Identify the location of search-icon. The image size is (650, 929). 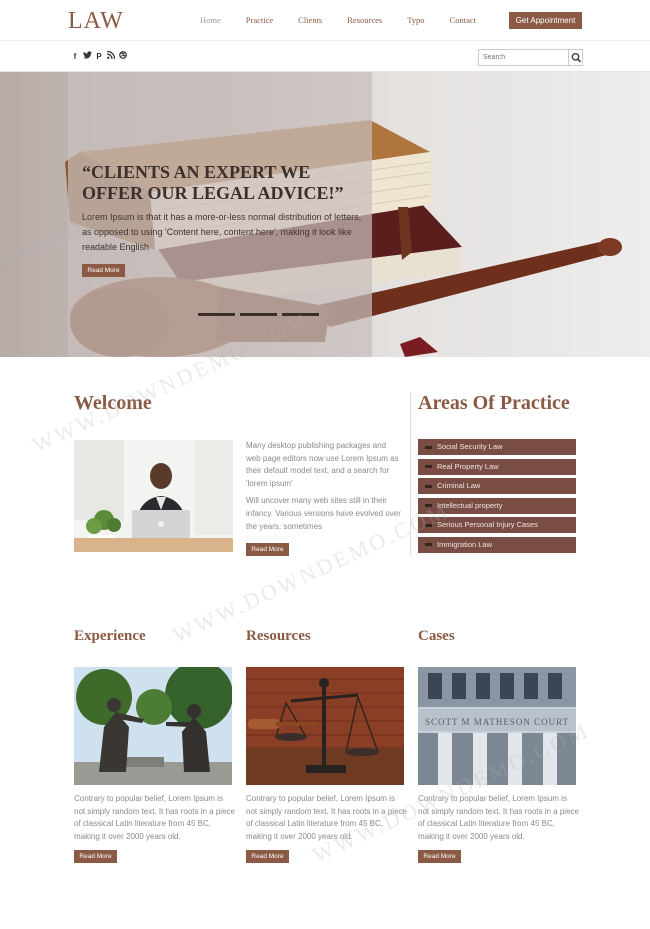
(576, 57).